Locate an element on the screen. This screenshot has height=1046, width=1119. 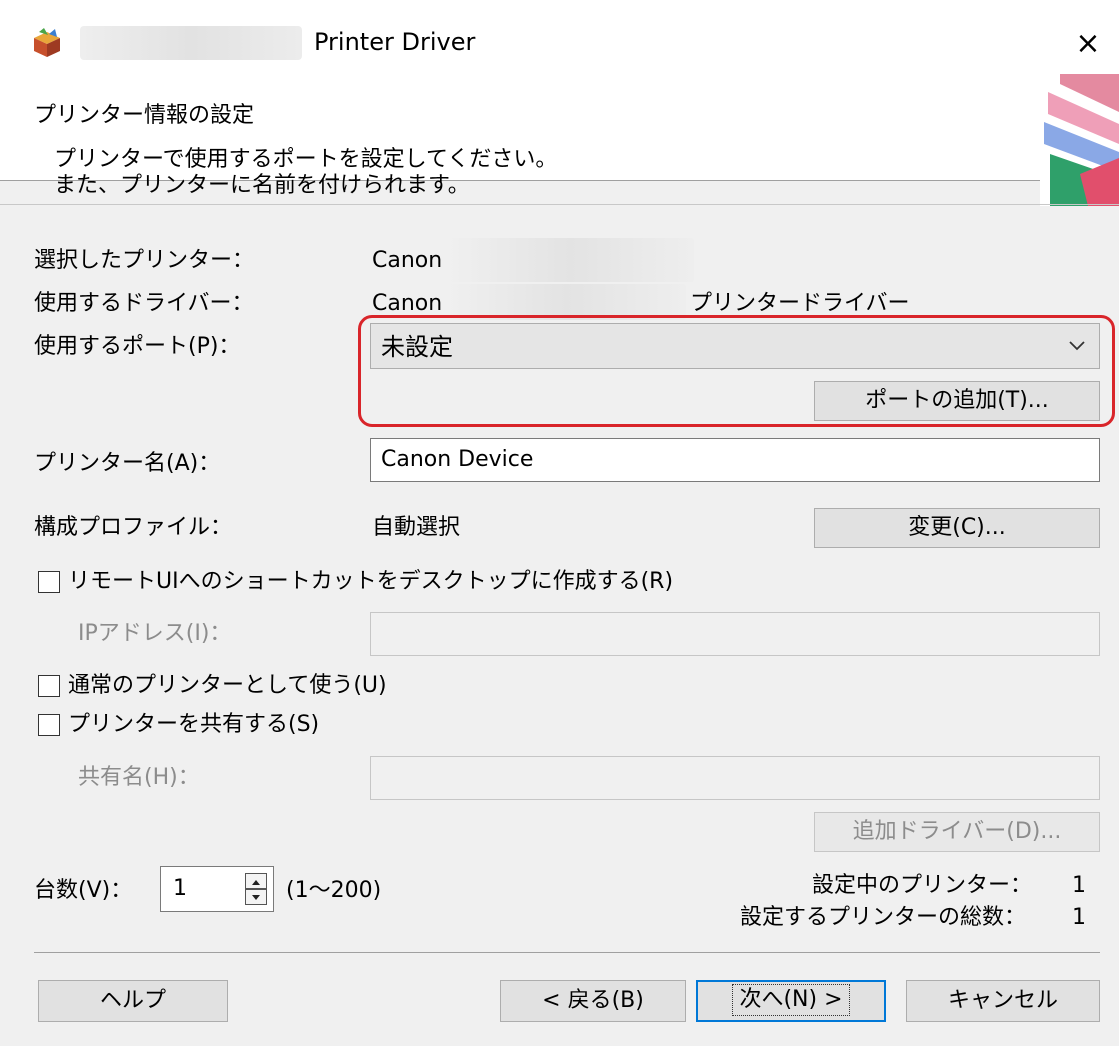
port-select: 未設定 is located at coordinates (735, 346).